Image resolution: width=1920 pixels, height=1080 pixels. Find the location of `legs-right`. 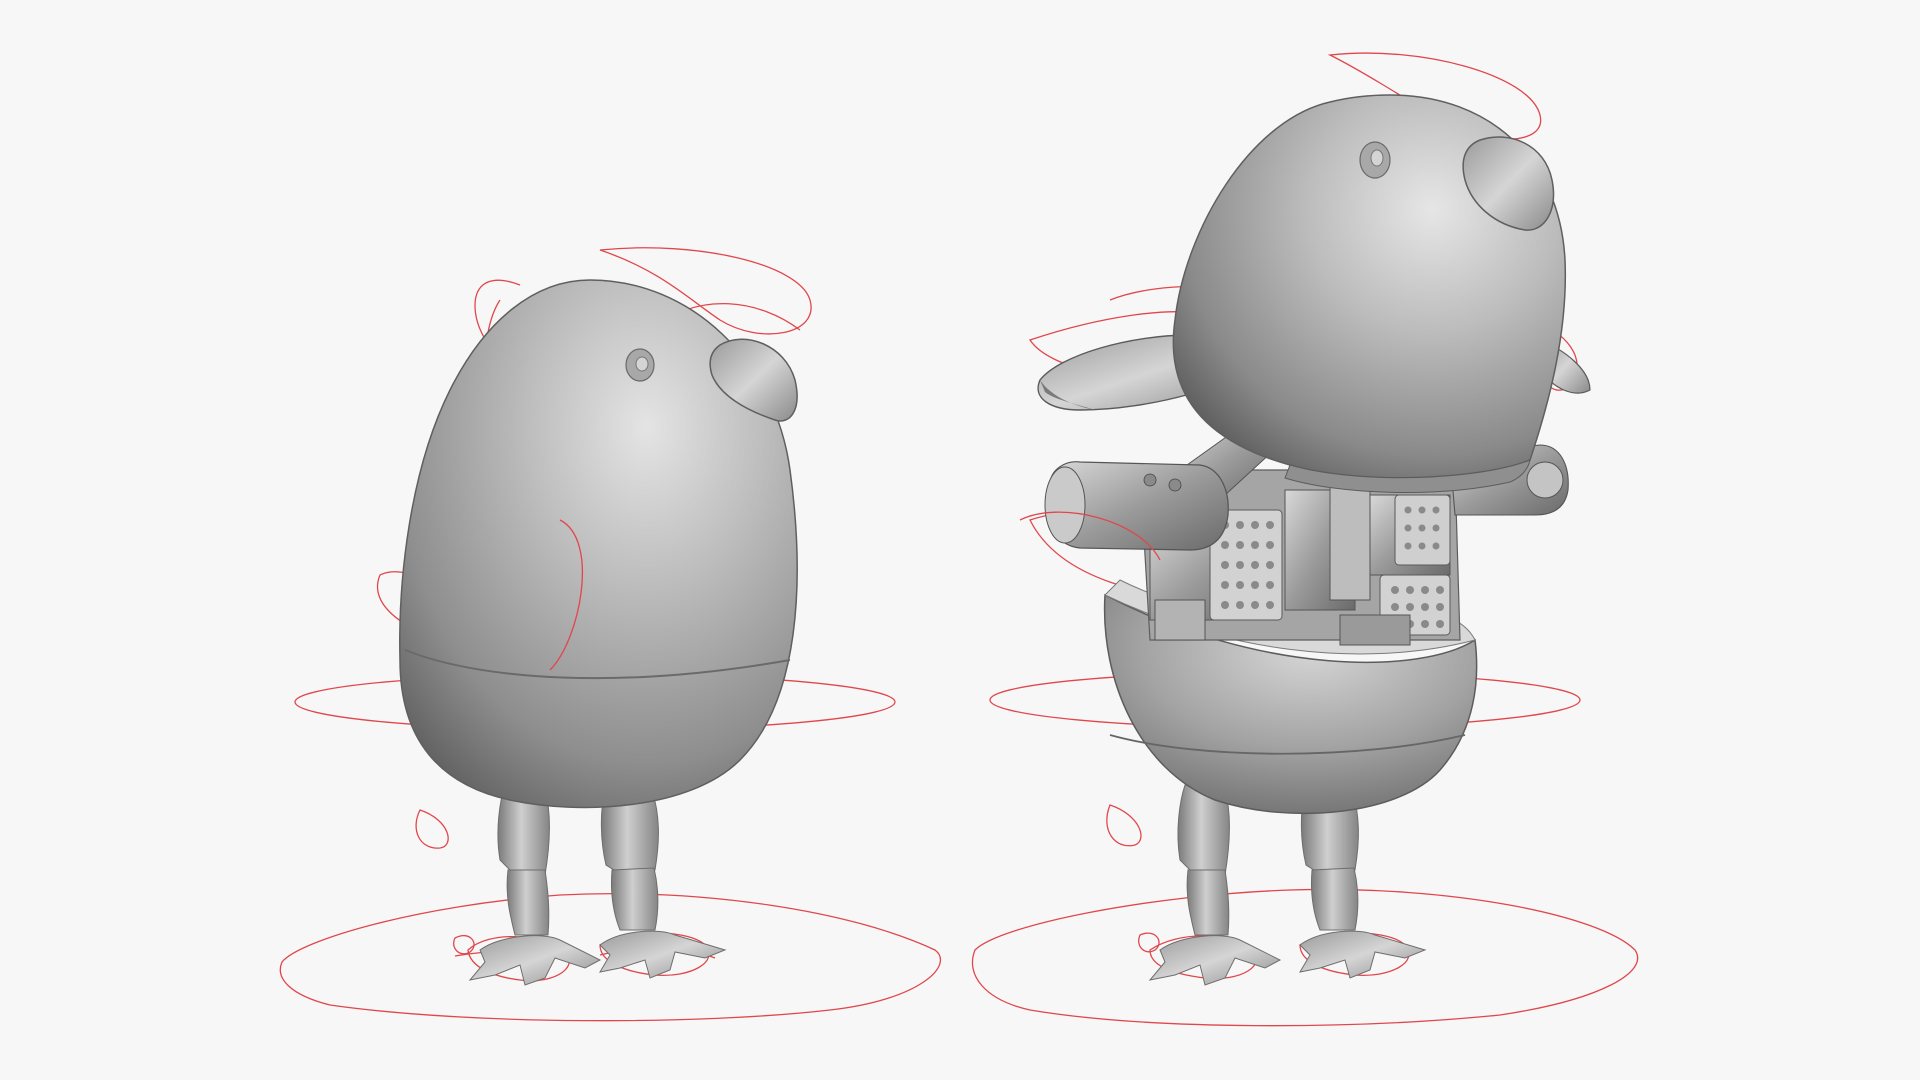

legs-right is located at coordinates (1287, 885).